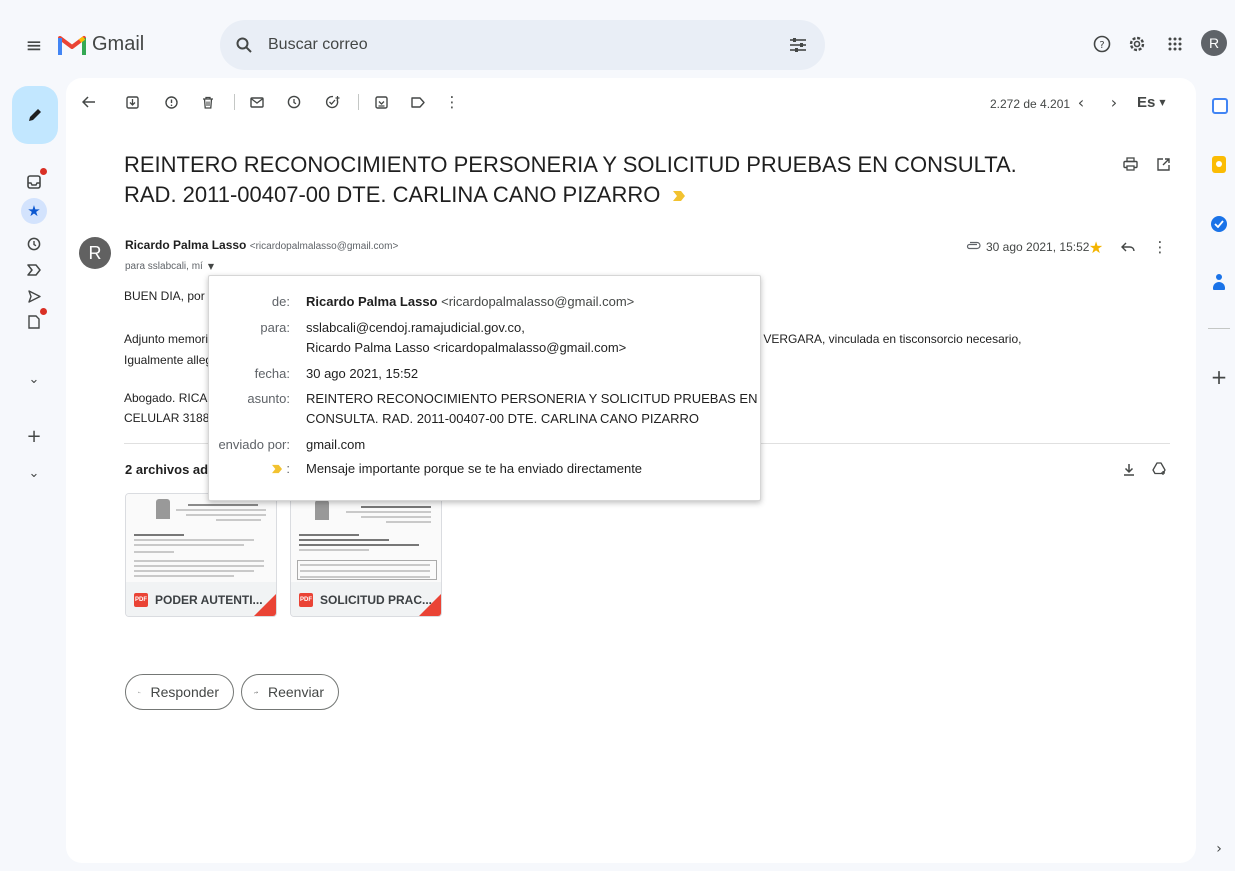 Image resolution: width=1235 pixels, height=871 pixels. Describe the element at coordinates (34, 379) in the screenshot. I see `nav-more-chevron-icon: ⌄` at that location.